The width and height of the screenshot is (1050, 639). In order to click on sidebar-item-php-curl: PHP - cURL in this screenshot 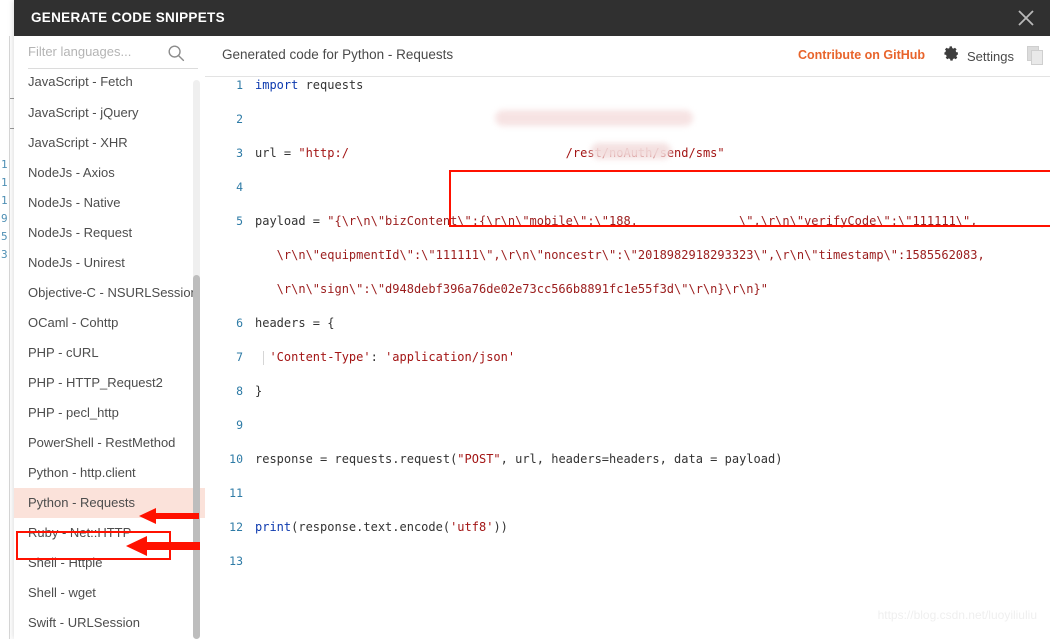, I will do `click(109, 353)`.